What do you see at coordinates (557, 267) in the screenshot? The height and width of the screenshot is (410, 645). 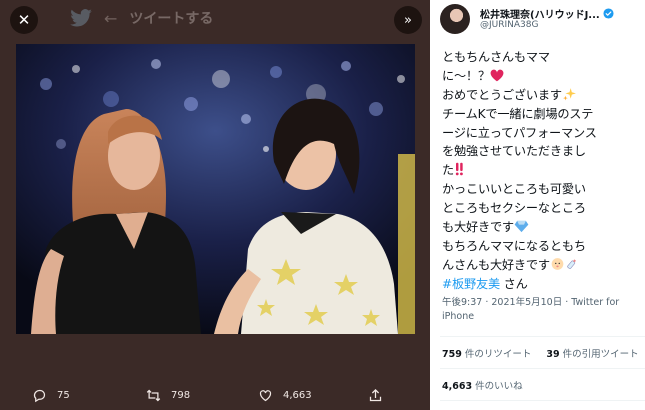 I see `baby-icon` at bounding box center [557, 267].